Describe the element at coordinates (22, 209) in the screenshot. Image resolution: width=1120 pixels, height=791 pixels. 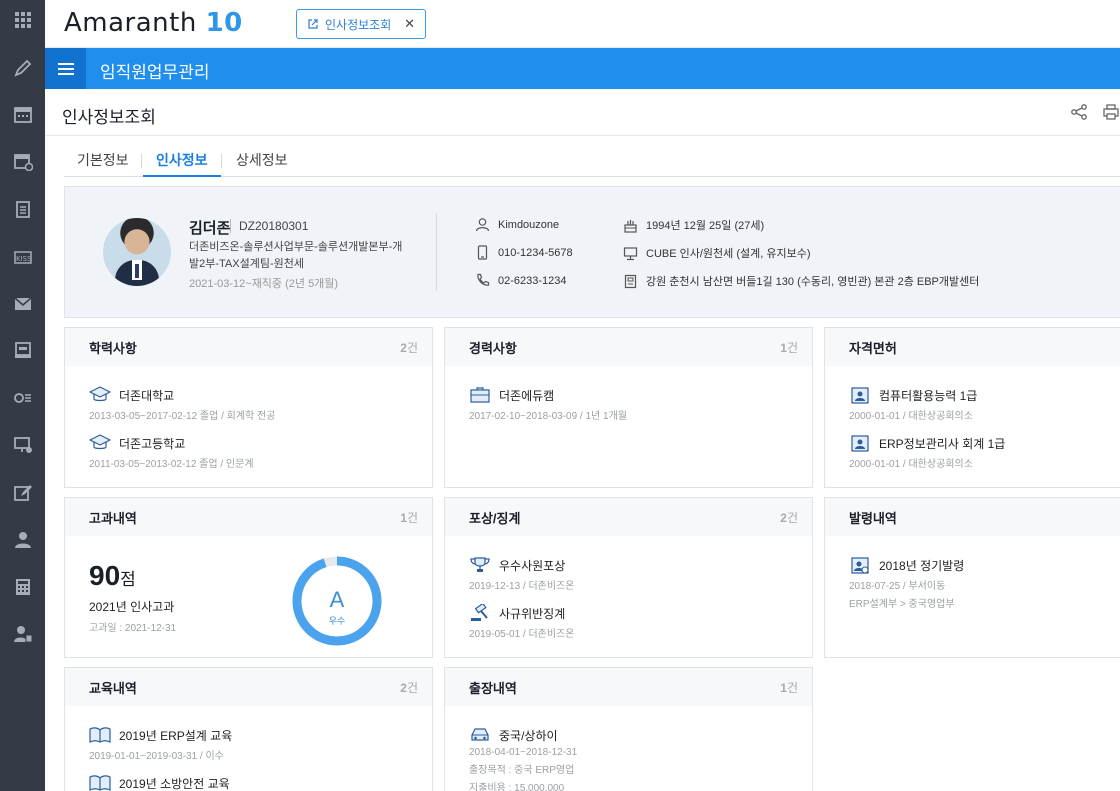
I see `document-icon` at that location.